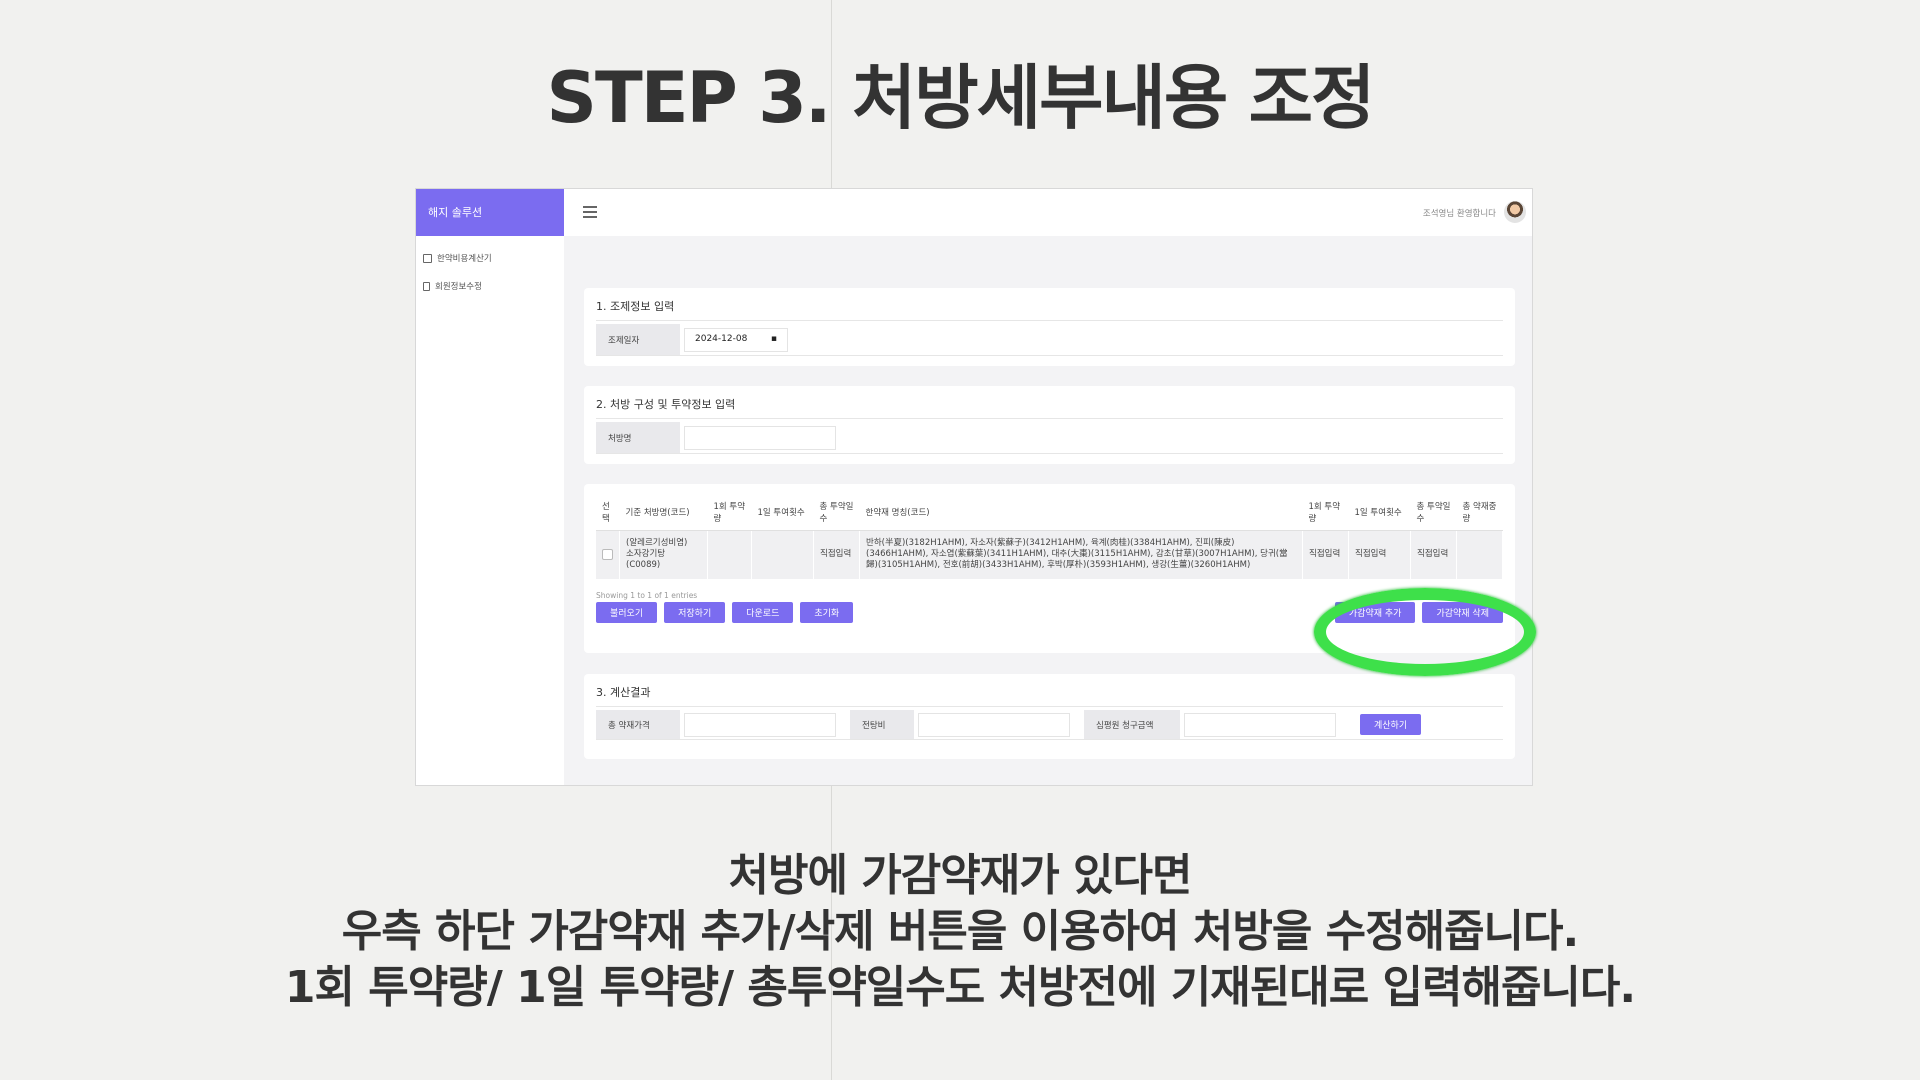 The width and height of the screenshot is (1920, 1080). Describe the element at coordinates (646, 554) in the screenshot. I see `prescription-name: 소자강기탕` at that location.